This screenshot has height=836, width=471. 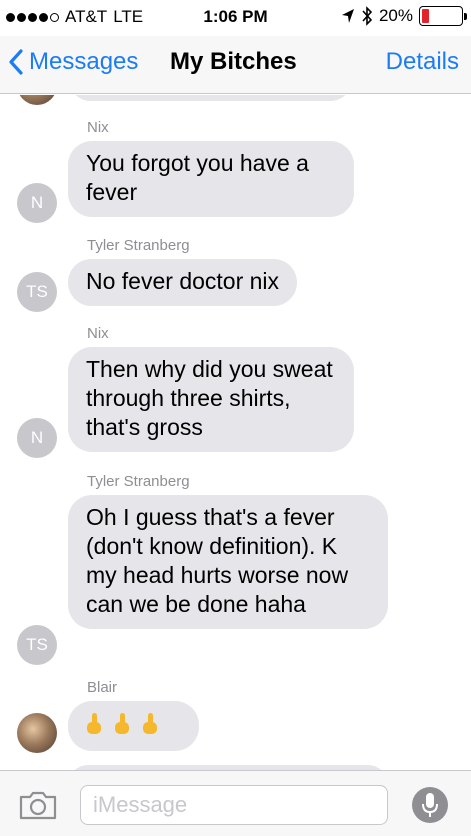 I want to click on details-button: Details, so click(x=422, y=62).